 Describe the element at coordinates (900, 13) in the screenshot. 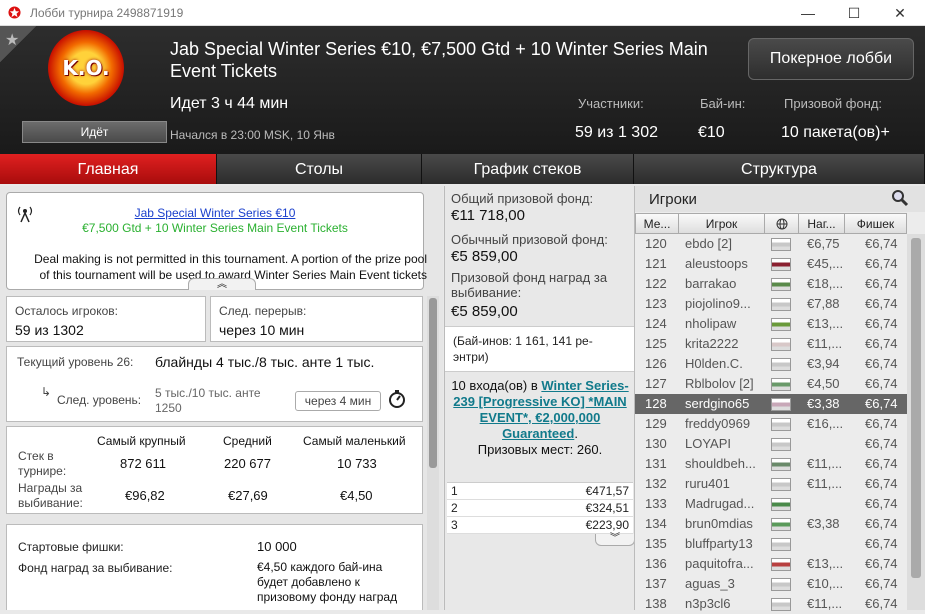

I see `close-button: ✕` at that location.